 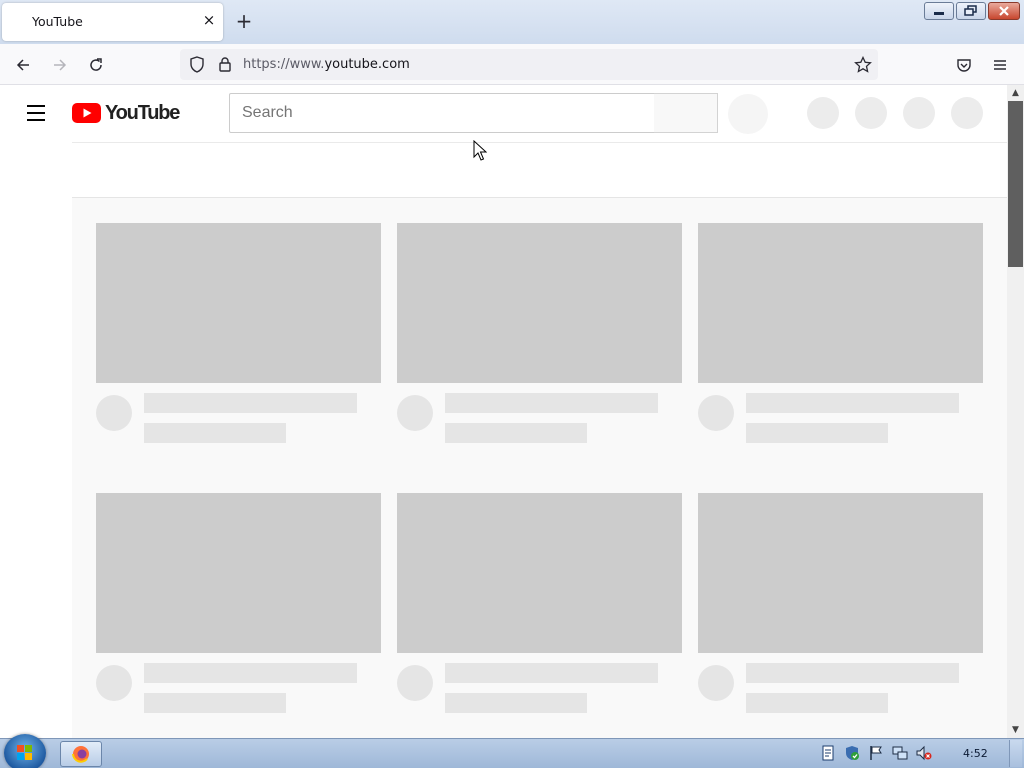 I want to click on forward-arrow-icon, so click(x=60, y=65).